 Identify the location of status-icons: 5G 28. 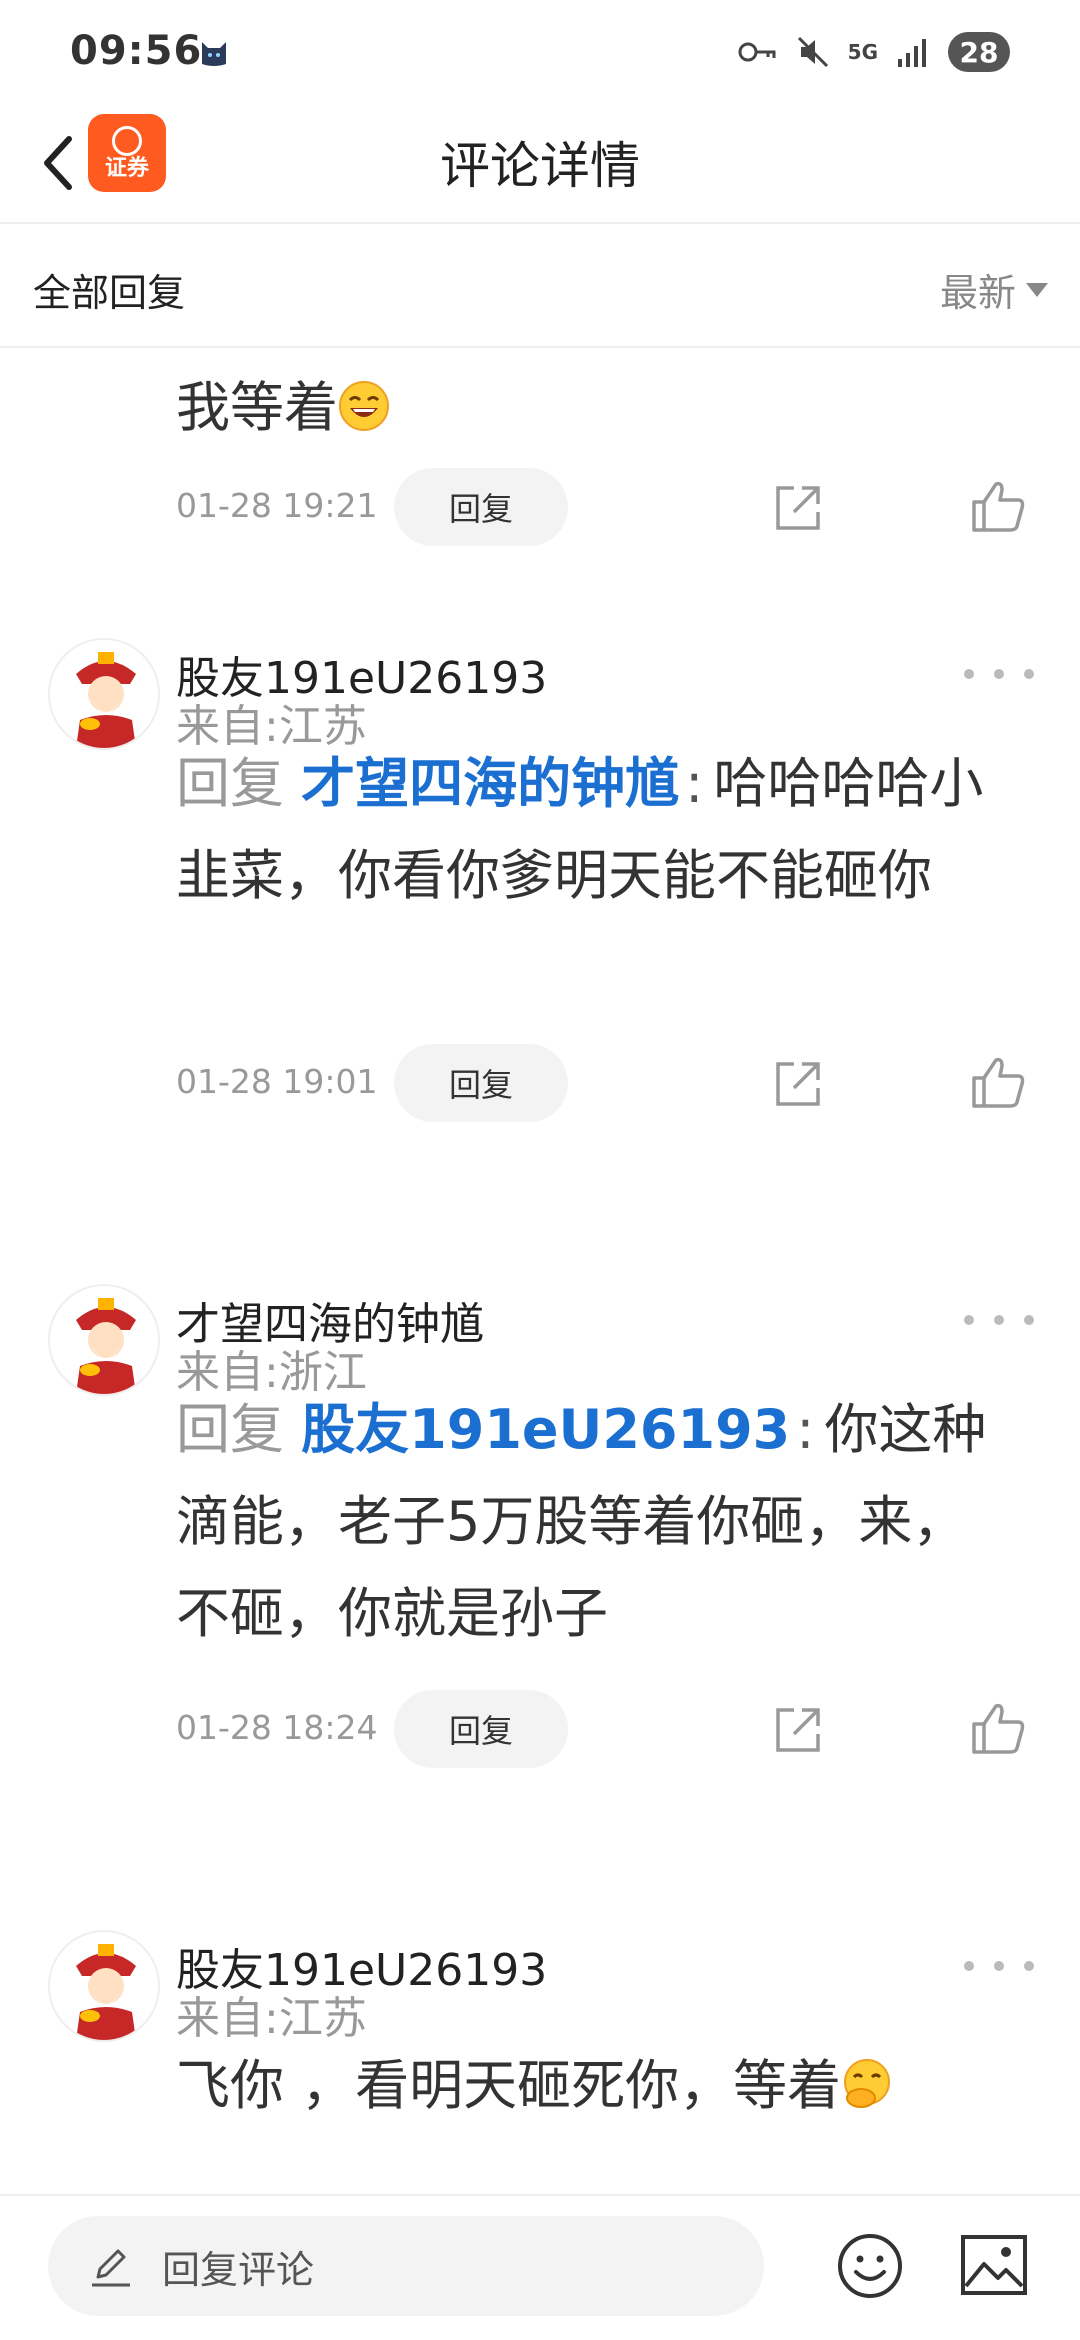
(874, 52).